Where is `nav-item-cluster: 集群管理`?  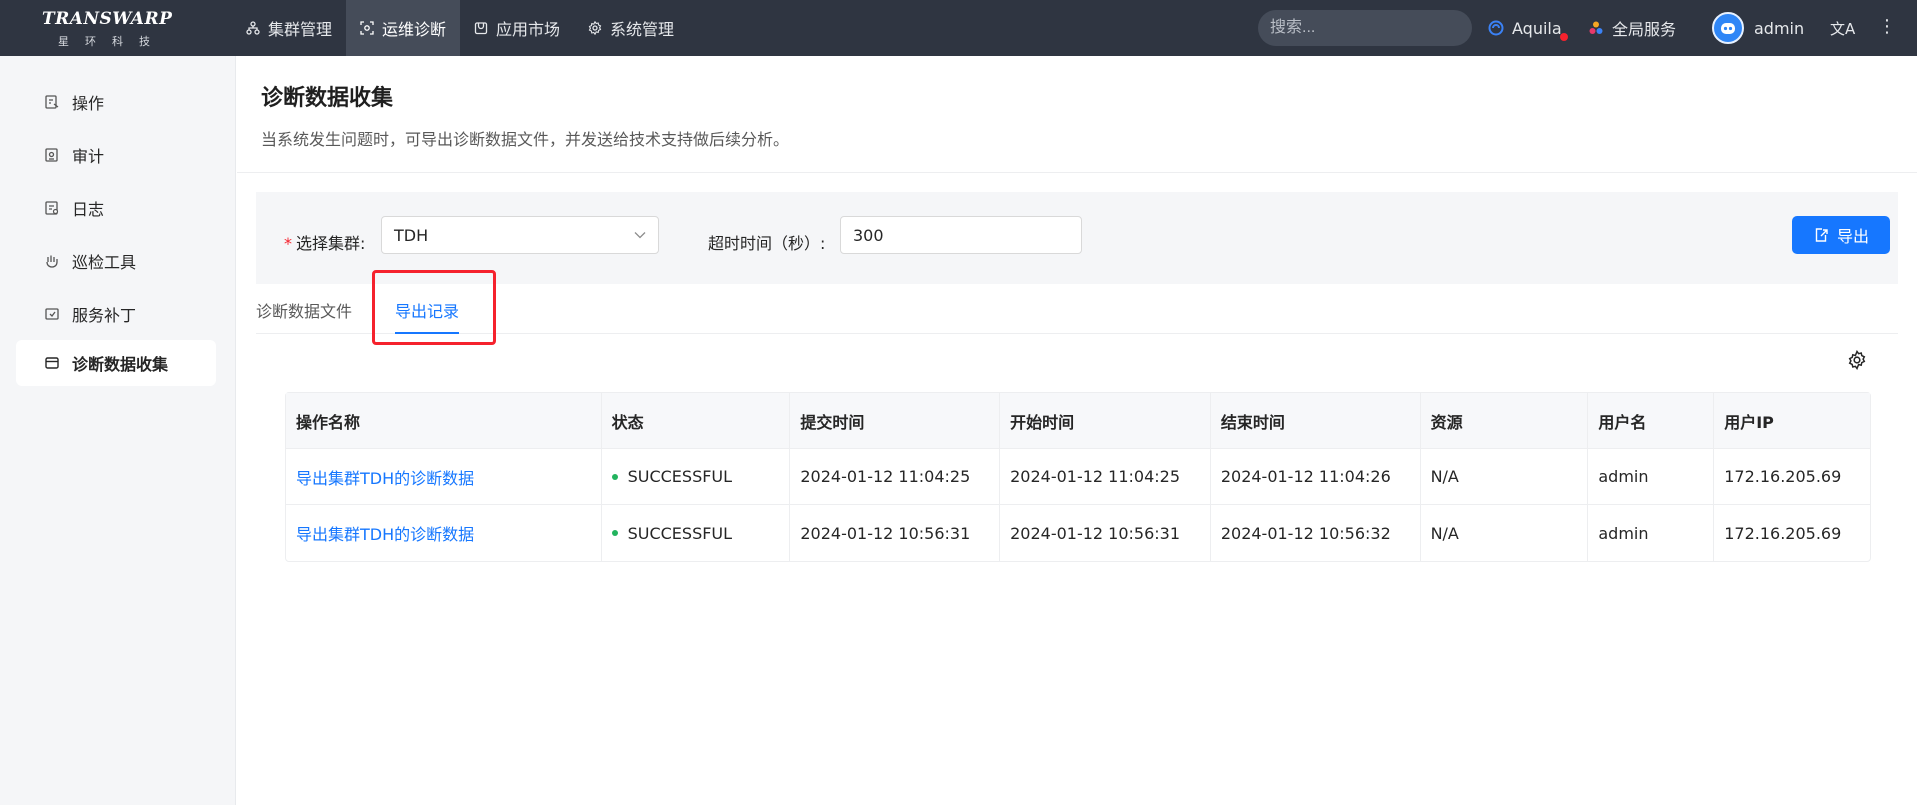 nav-item-cluster: 集群管理 is located at coordinates (289, 28).